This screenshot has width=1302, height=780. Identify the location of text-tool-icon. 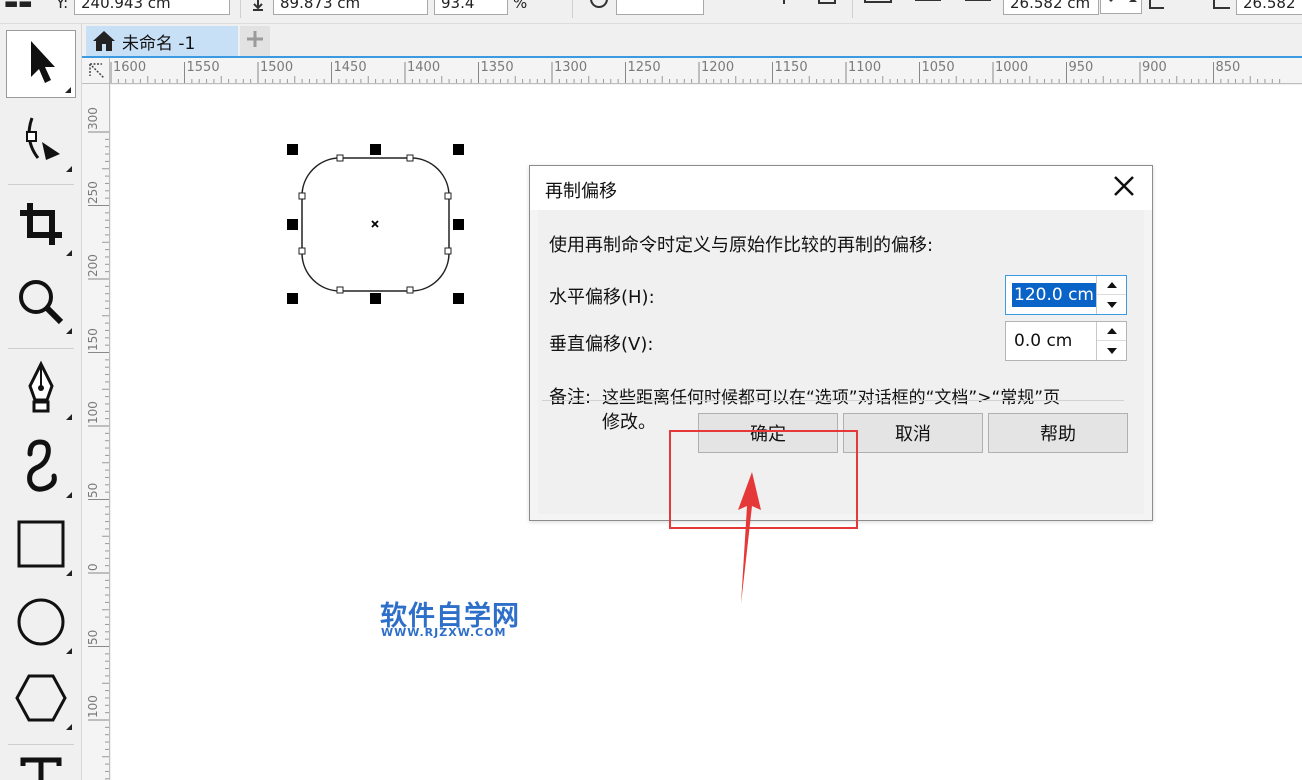
(41, 766).